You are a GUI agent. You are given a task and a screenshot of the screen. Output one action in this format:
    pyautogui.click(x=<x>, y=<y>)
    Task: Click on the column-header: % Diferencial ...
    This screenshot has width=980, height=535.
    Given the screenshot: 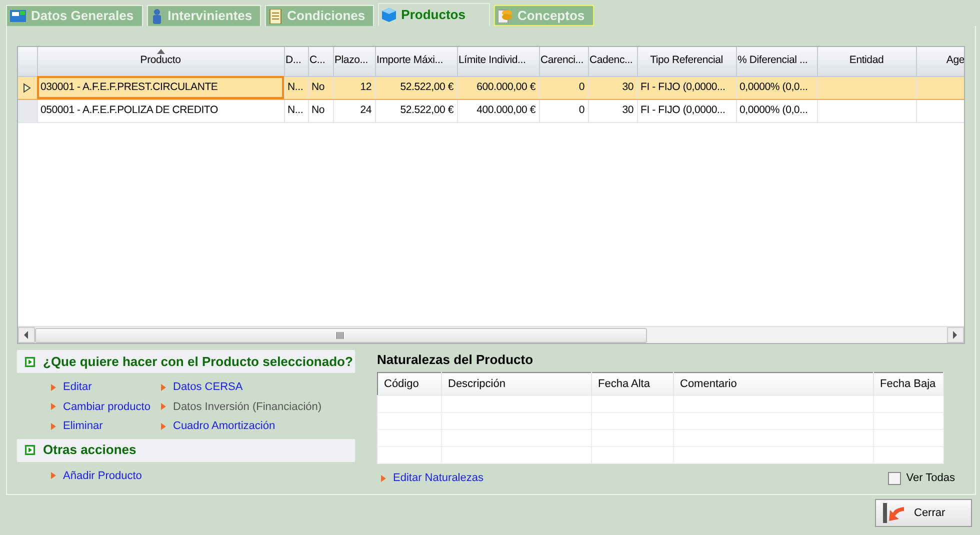 What is the action you would take?
    pyautogui.click(x=776, y=61)
    